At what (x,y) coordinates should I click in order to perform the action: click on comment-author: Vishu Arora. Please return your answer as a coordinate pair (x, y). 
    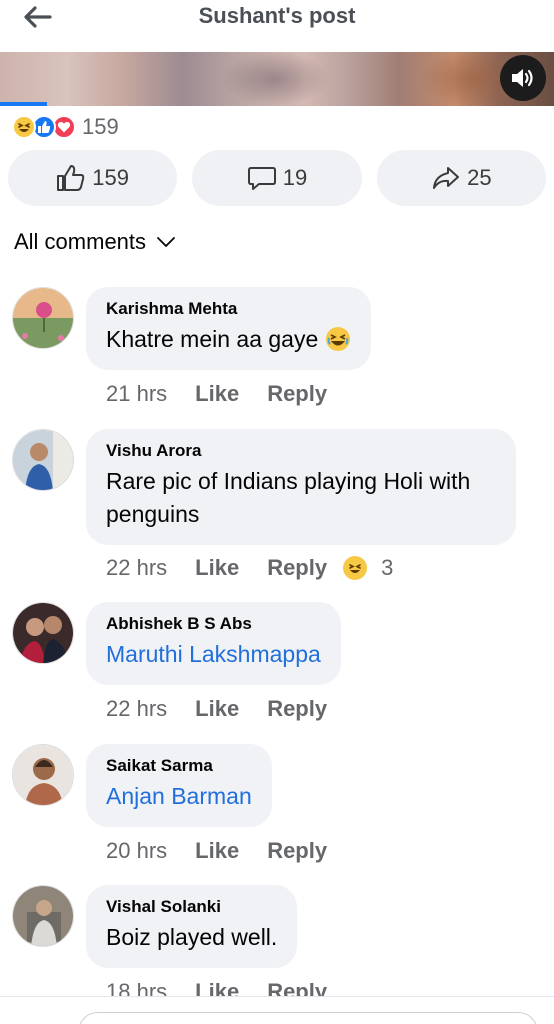
    Looking at the image, I should click on (301, 451).